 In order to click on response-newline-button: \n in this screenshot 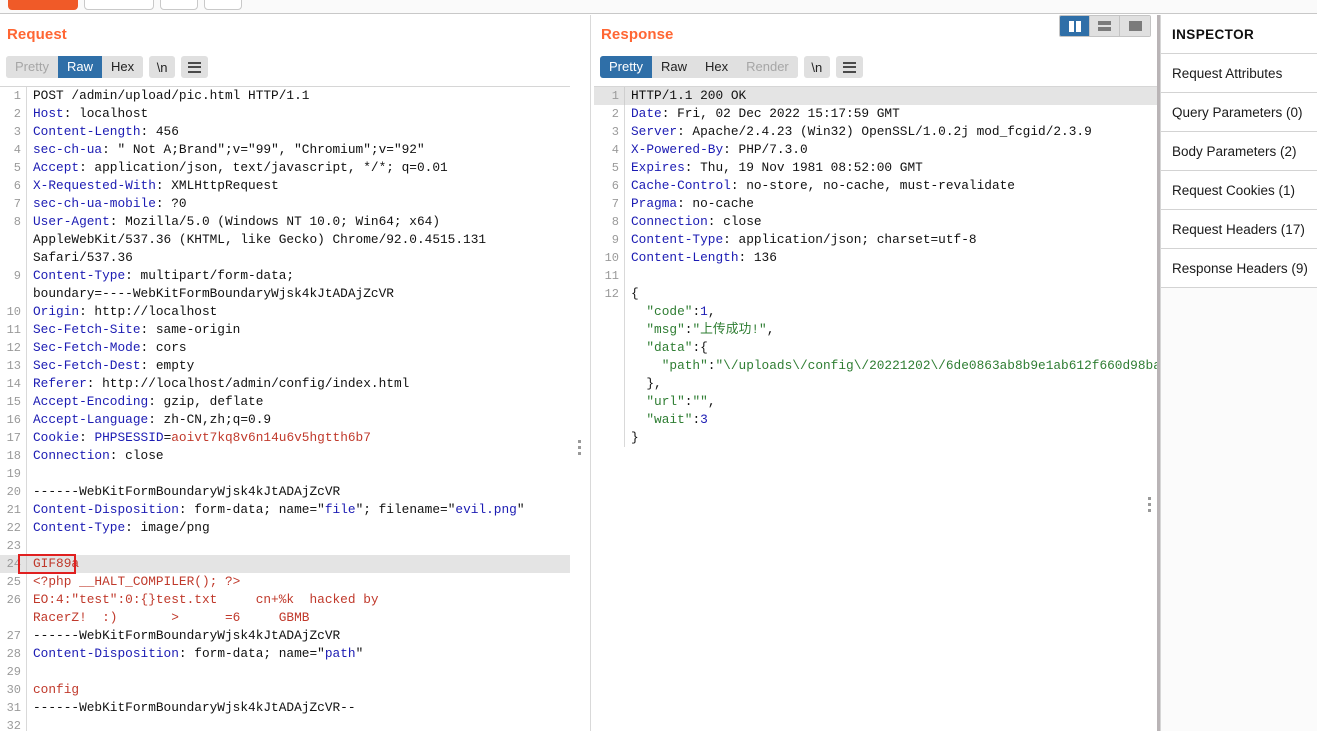, I will do `click(816, 67)`.